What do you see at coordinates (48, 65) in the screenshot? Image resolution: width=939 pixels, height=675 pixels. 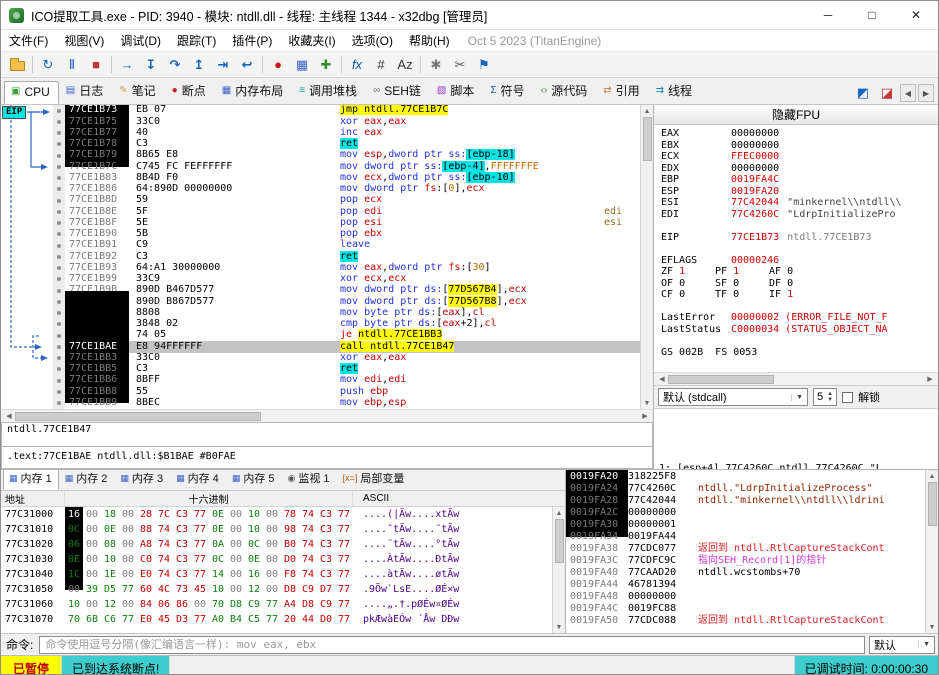 I see `restart-icon: ↻` at bounding box center [48, 65].